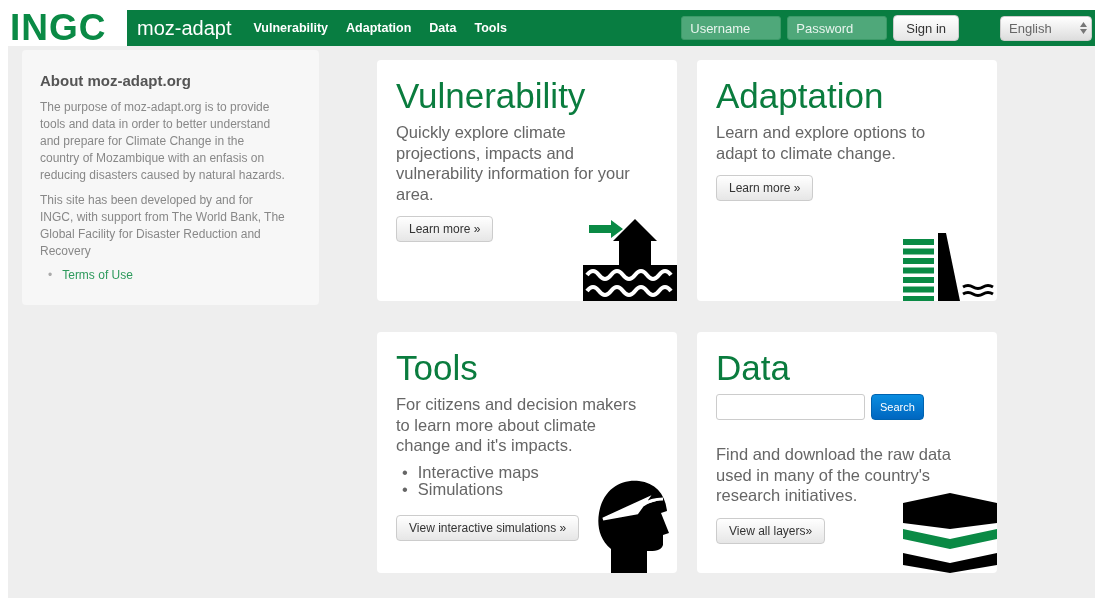 The image size is (1095, 598). What do you see at coordinates (837, 28) in the screenshot?
I see `password-field: Password` at bounding box center [837, 28].